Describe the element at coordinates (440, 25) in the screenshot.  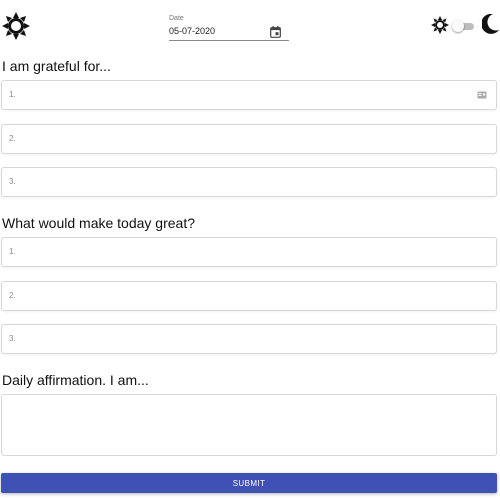
I see `light-theme-sun-icon` at that location.